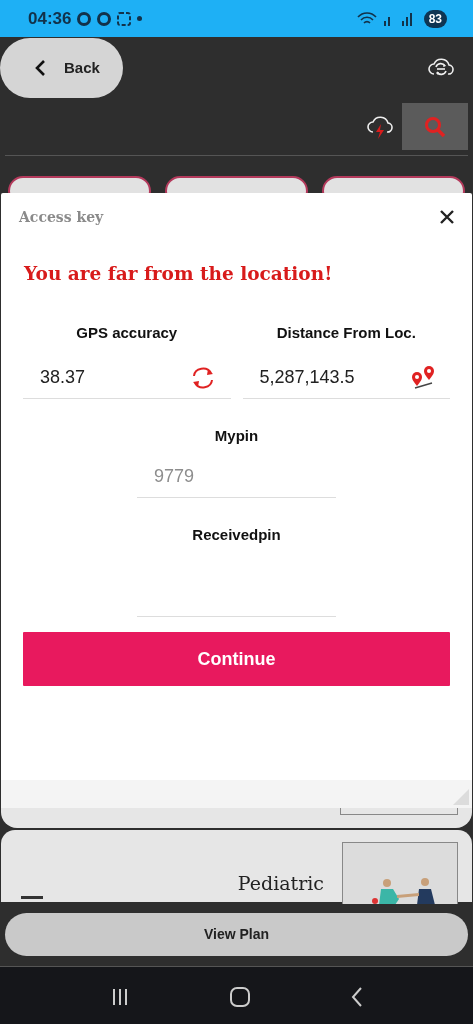  I want to click on resize-grip-icon, so click(461, 797).